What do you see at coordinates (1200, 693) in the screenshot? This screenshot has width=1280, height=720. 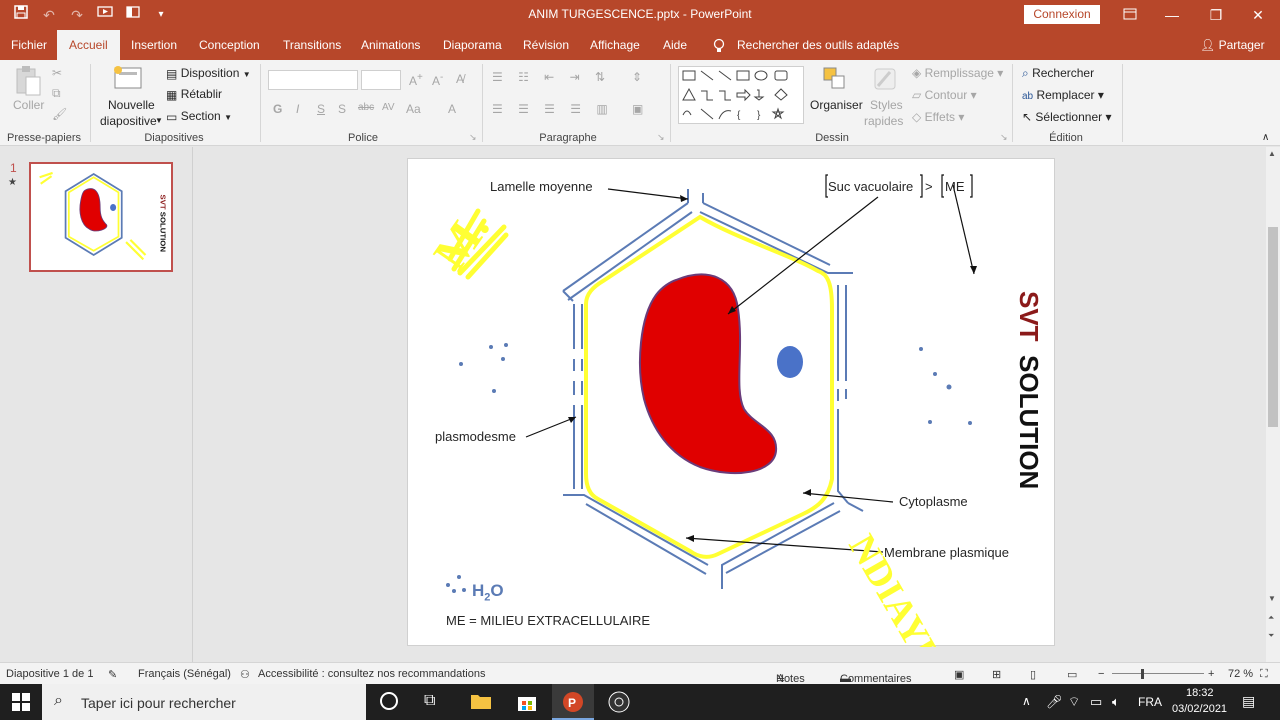 I see `clock-time: 18:32` at bounding box center [1200, 693].